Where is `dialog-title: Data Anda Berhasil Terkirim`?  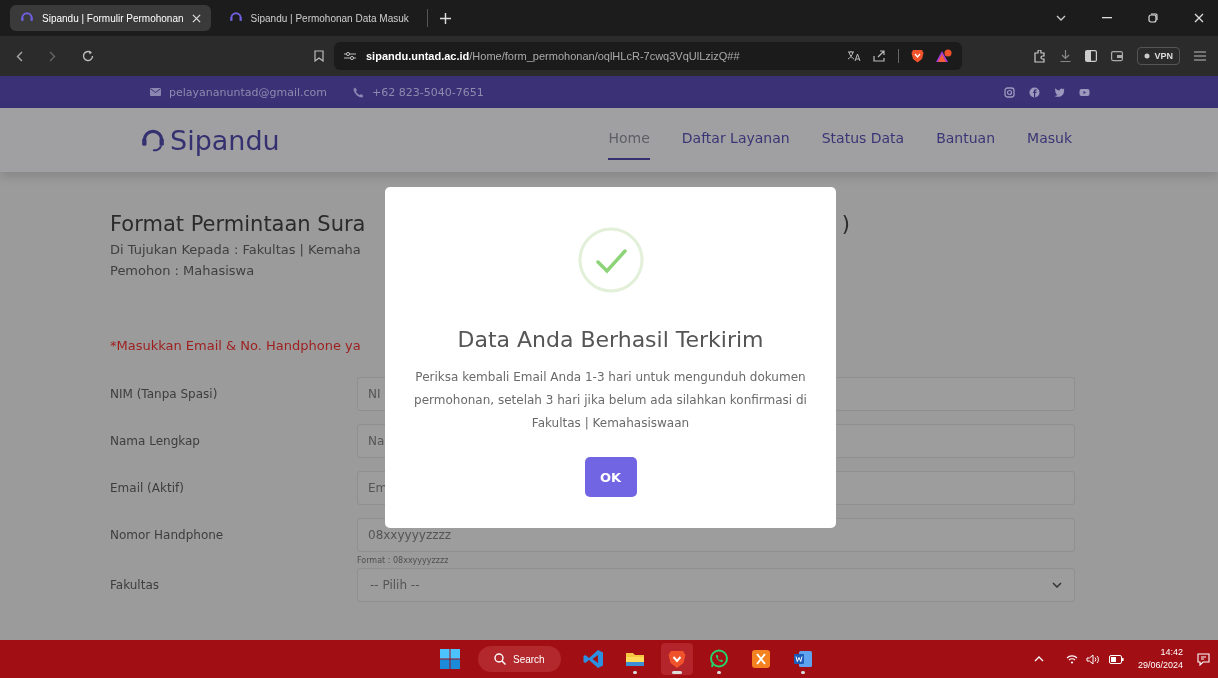
dialog-title: Data Anda Berhasil Terkirim is located at coordinates (610, 339).